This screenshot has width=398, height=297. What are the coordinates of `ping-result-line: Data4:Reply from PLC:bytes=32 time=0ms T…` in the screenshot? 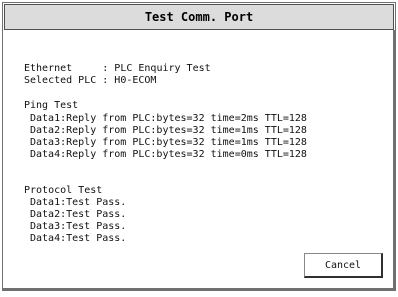 It's located at (168, 154).